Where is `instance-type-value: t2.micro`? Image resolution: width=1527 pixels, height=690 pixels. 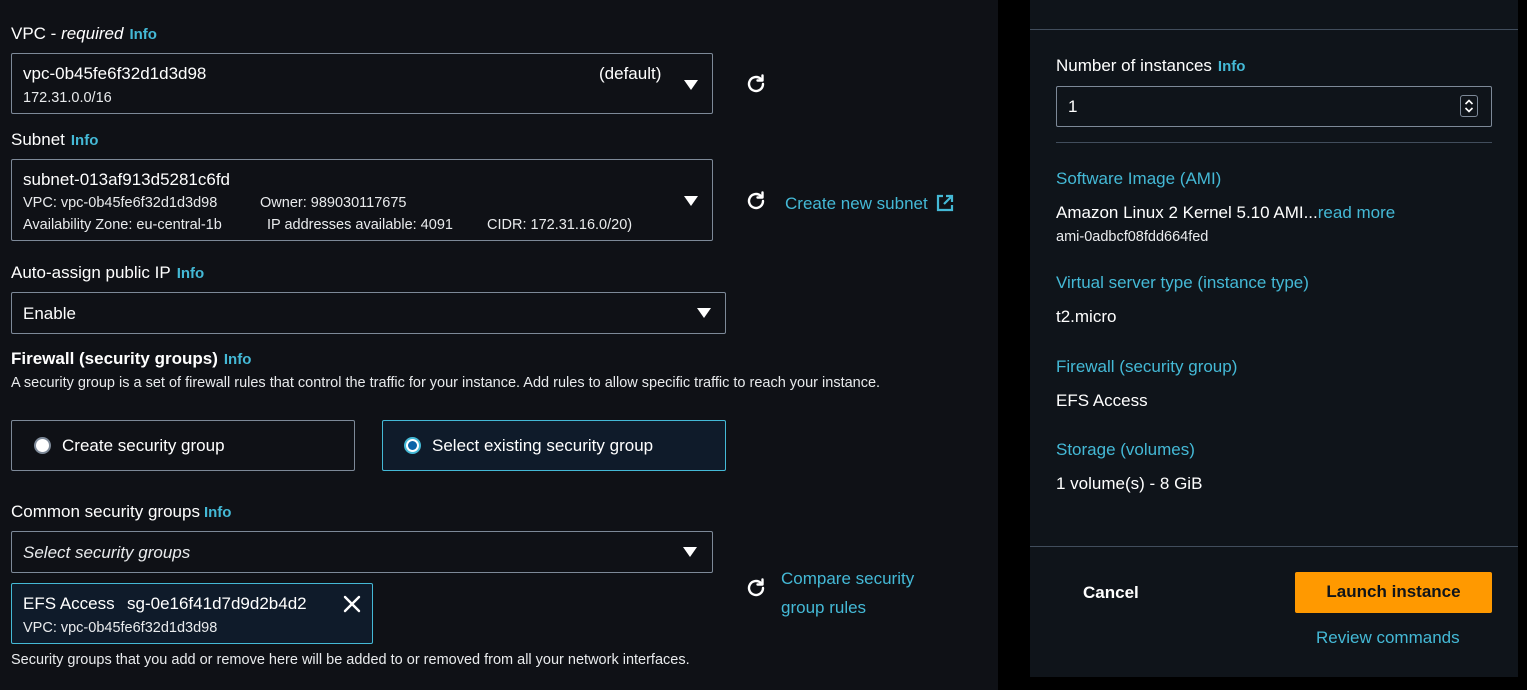
instance-type-value: t2.micro is located at coordinates (1086, 316).